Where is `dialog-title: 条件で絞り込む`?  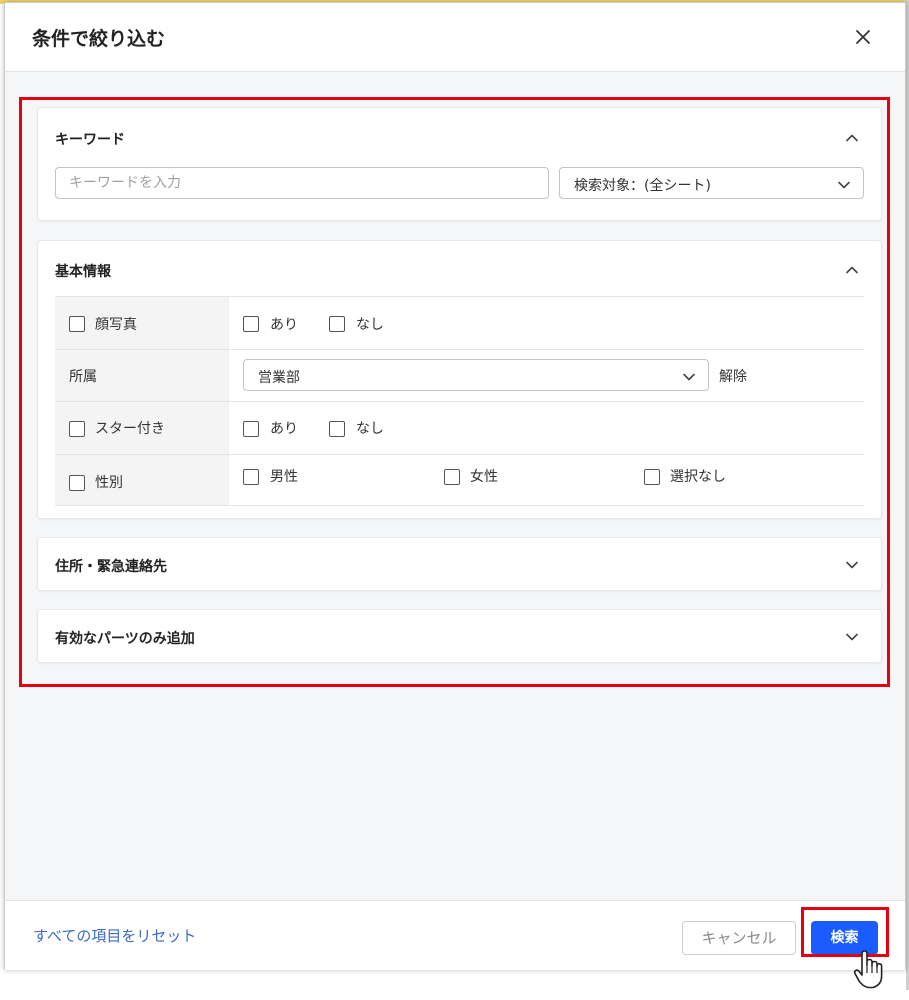 dialog-title: 条件で絞り込む is located at coordinates (99, 39).